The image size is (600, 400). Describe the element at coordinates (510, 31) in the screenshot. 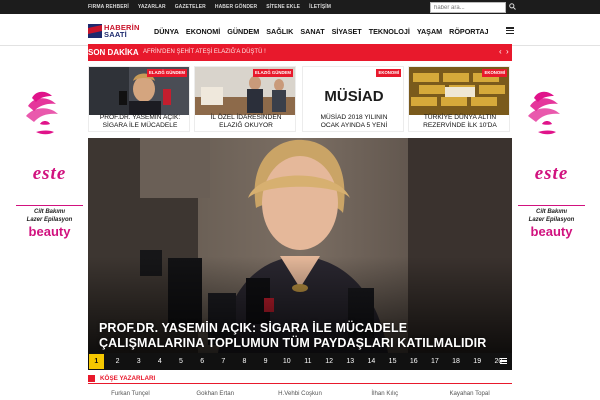

I see `hamburger-menu-icon` at that location.